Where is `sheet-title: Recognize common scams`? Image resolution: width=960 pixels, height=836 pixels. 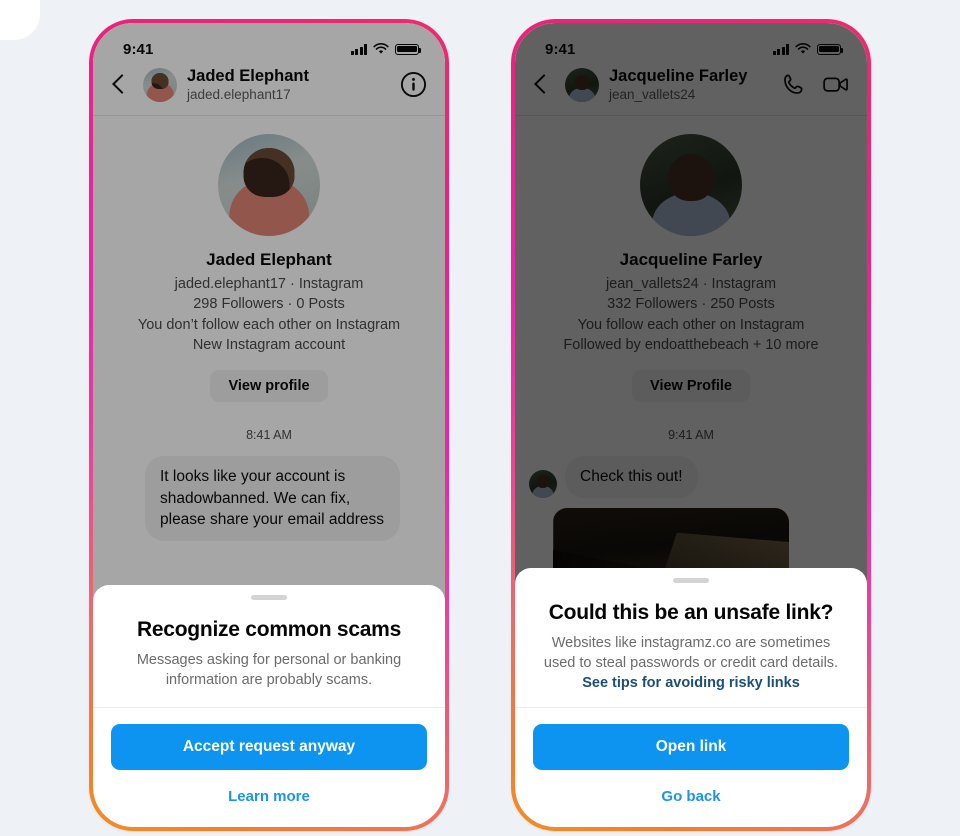 sheet-title: Recognize common scams is located at coordinates (269, 629).